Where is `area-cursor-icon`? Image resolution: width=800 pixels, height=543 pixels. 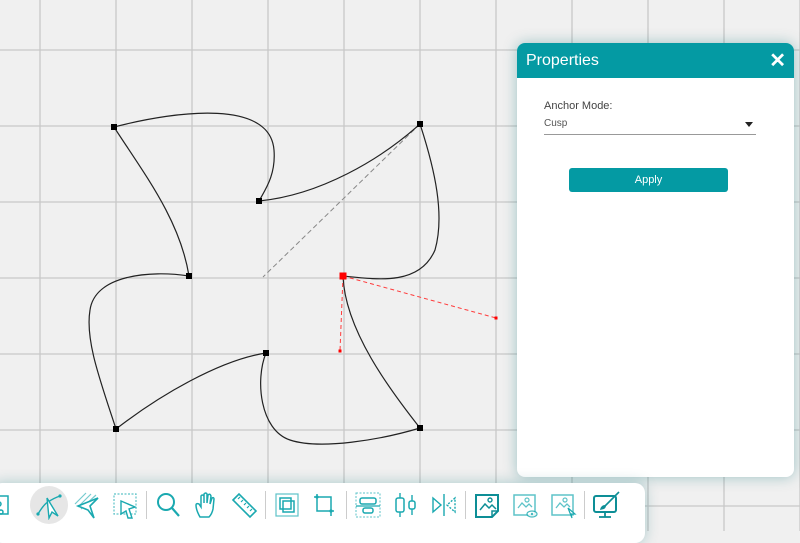 area-cursor-icon is located at coordinates (125, 506).